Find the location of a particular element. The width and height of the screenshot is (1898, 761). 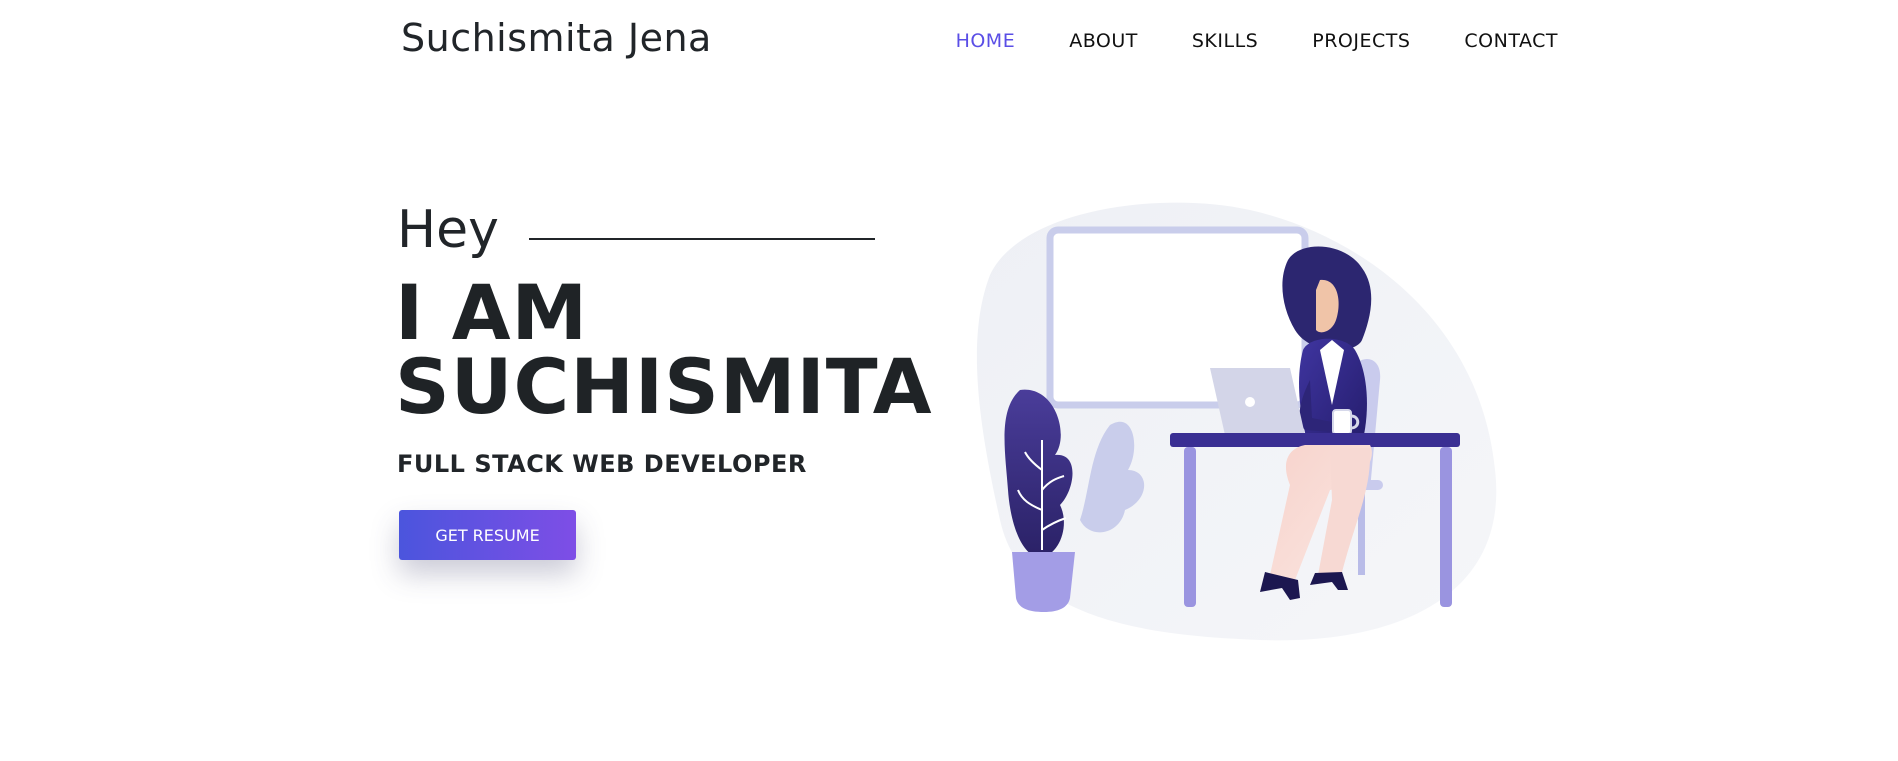

headline-line-1: I AM is located at coordinates (492, 312).